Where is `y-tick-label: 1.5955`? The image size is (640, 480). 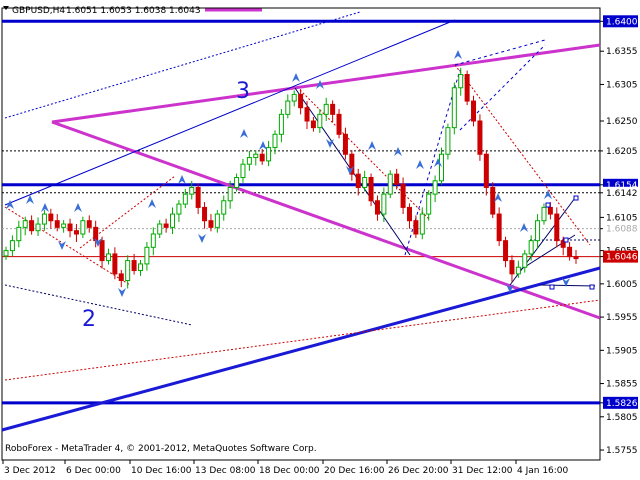 y-tick-label: 1.5955 is located at coordinates (622, 318).